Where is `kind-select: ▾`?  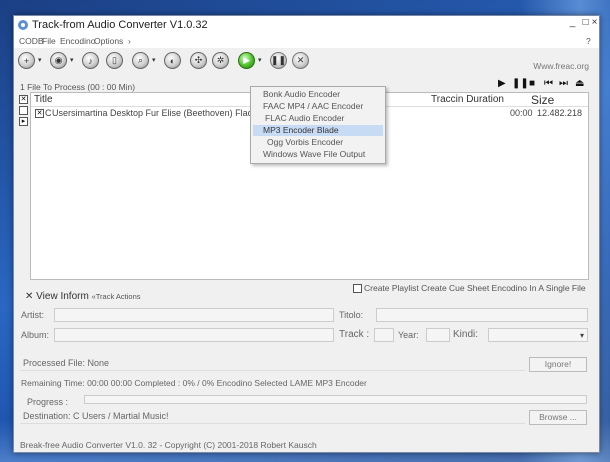
kind-select: ▾ is located at coordinates (538, 335).